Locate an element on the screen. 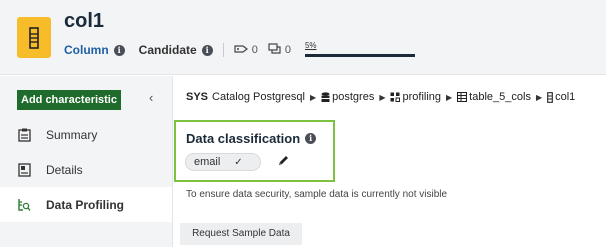 This screenshot has height=247, width=606. column-type-icon is located at coordinates (34, 37).